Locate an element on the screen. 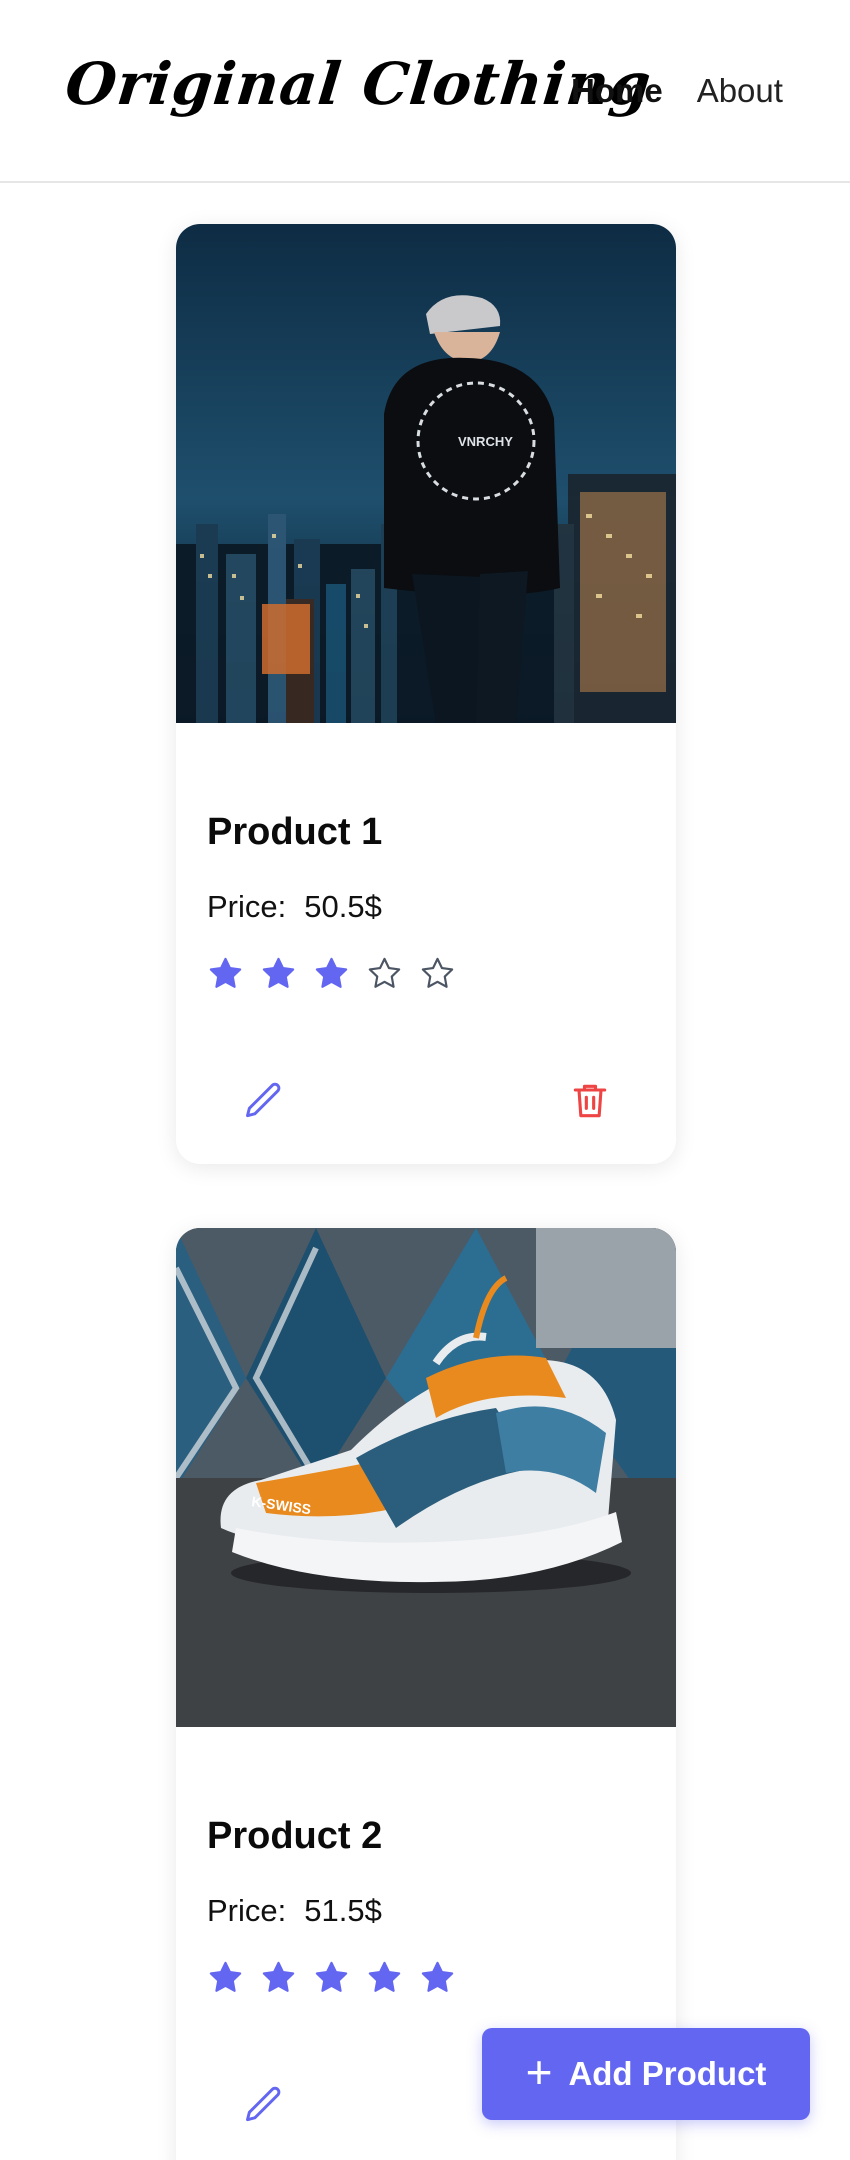  nav-home-link: Home is located at coordinates (617, 91).